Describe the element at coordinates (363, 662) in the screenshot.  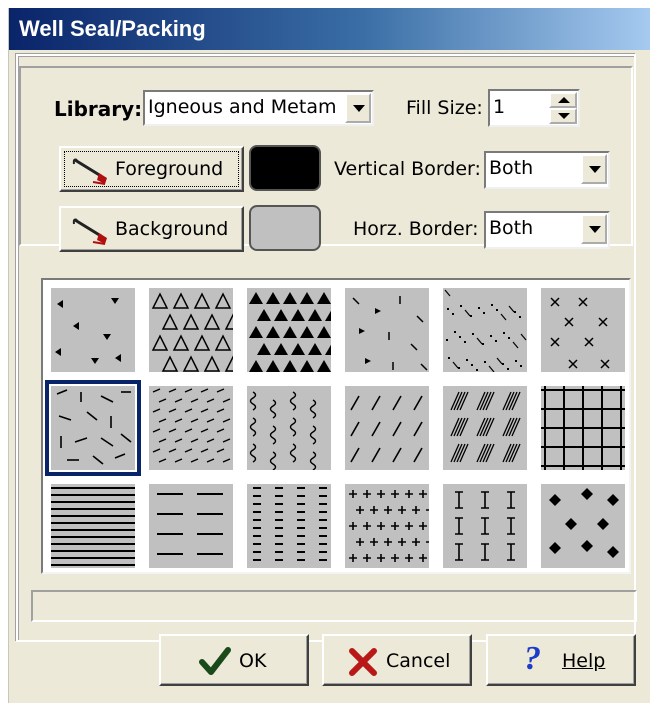
I see `red-x-icon` at that location.